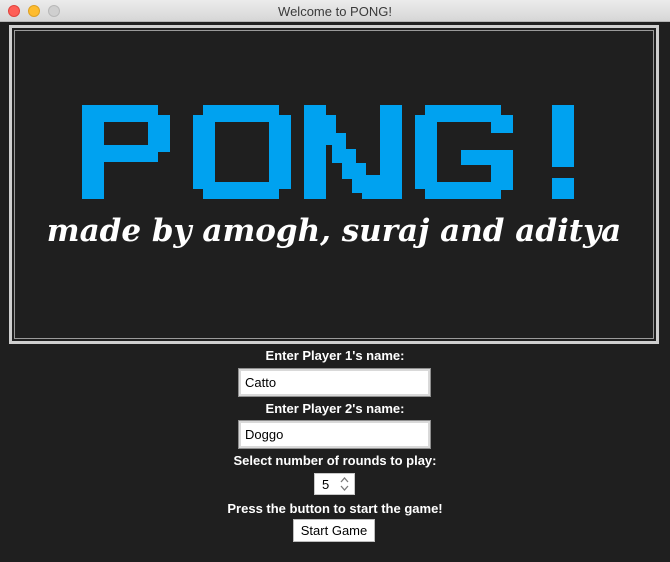  What do you see at coordinates (335, 408) in the screenshot?
I see `player2-label: Enter Player 2's name:` at bounding box center [335, 408].